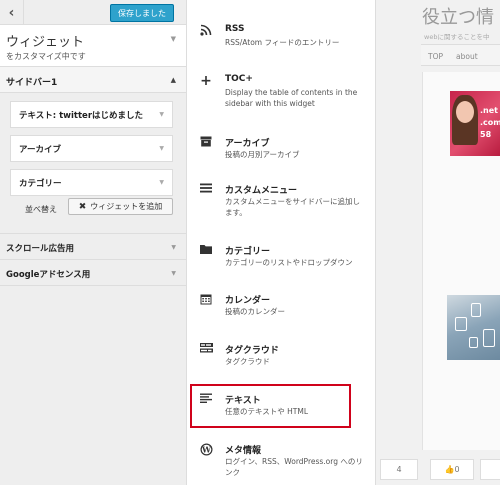 This screenshot has width=500, height=485. What do you see at coordinates (91, 148) in the screenshot?
I see `widget-archive: アーカイブ ▼` at bounding box center [91, 148].